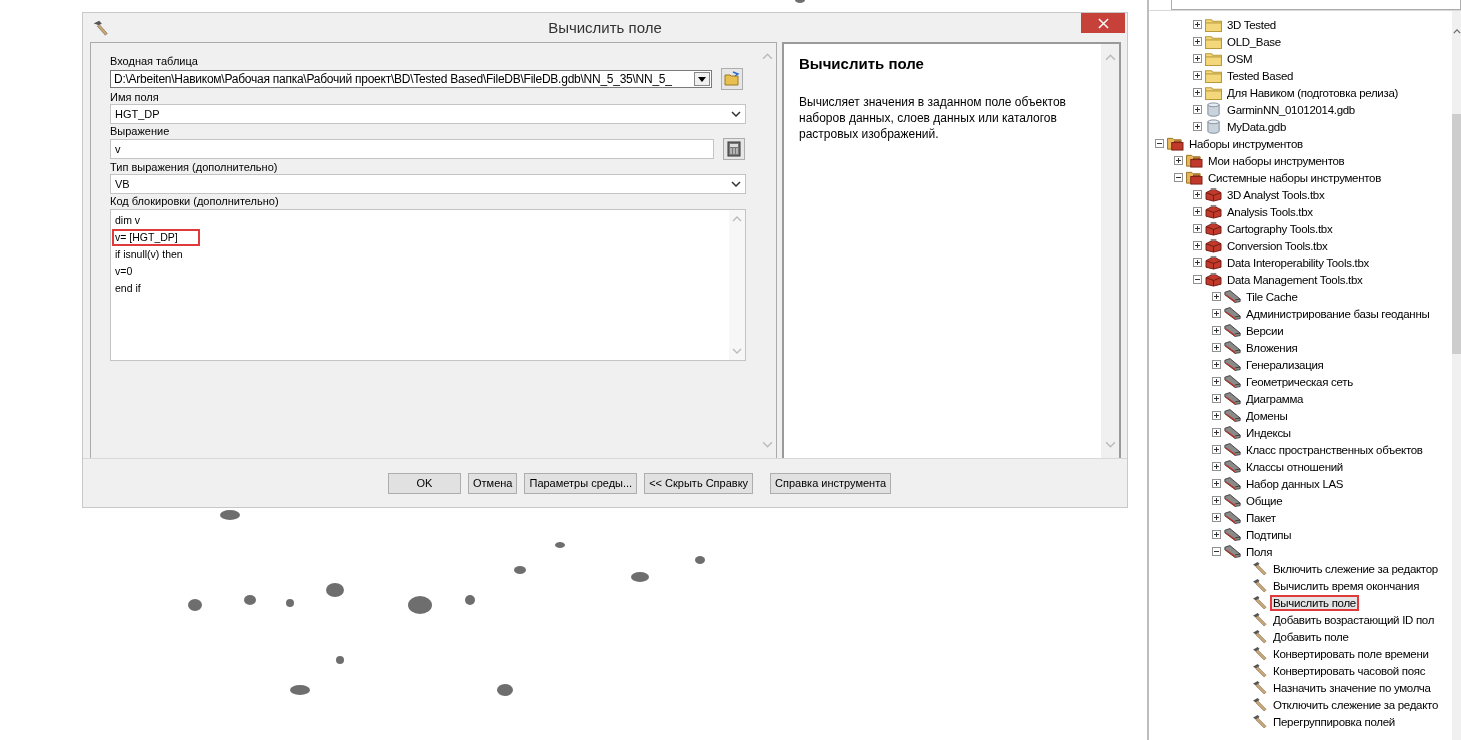 The height and width of the screenshot is (740, 1461). I want to click on tree-item: Генерализация, so click(1285, 364).